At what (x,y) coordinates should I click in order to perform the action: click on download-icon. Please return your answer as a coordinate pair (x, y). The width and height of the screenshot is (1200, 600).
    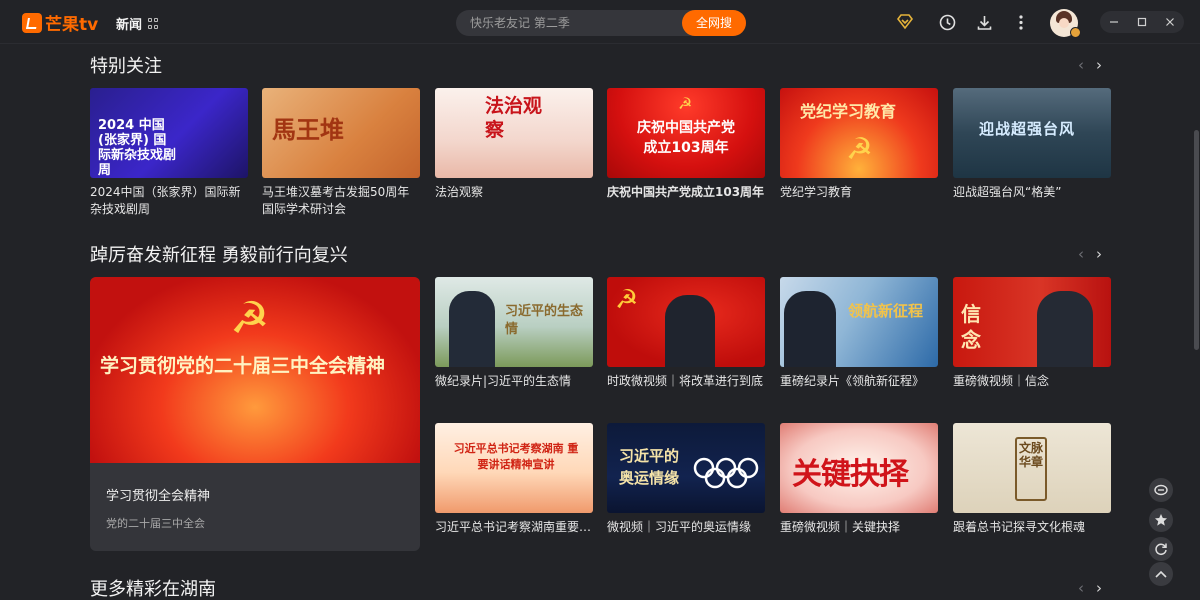
    Looking at the image, I should click on (984, 22).